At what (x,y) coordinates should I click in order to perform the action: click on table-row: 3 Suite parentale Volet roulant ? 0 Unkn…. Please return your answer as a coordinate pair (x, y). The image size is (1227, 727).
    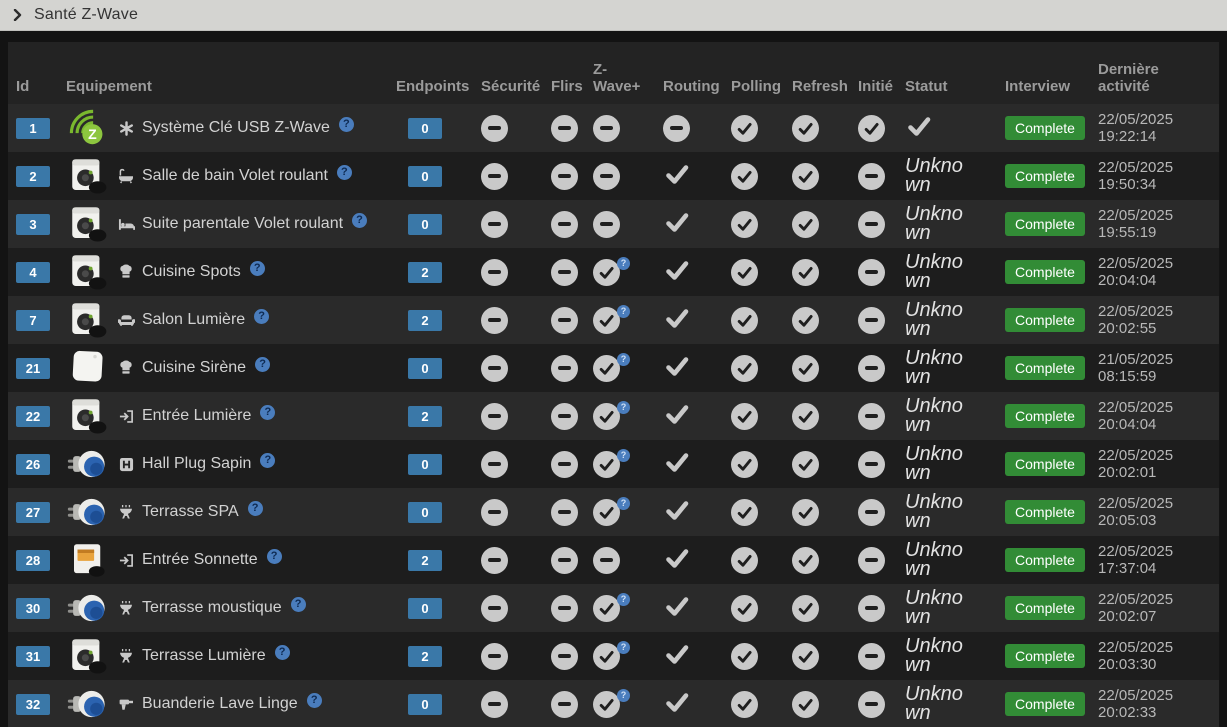
    Looking at the image, I should click on (613, 224).